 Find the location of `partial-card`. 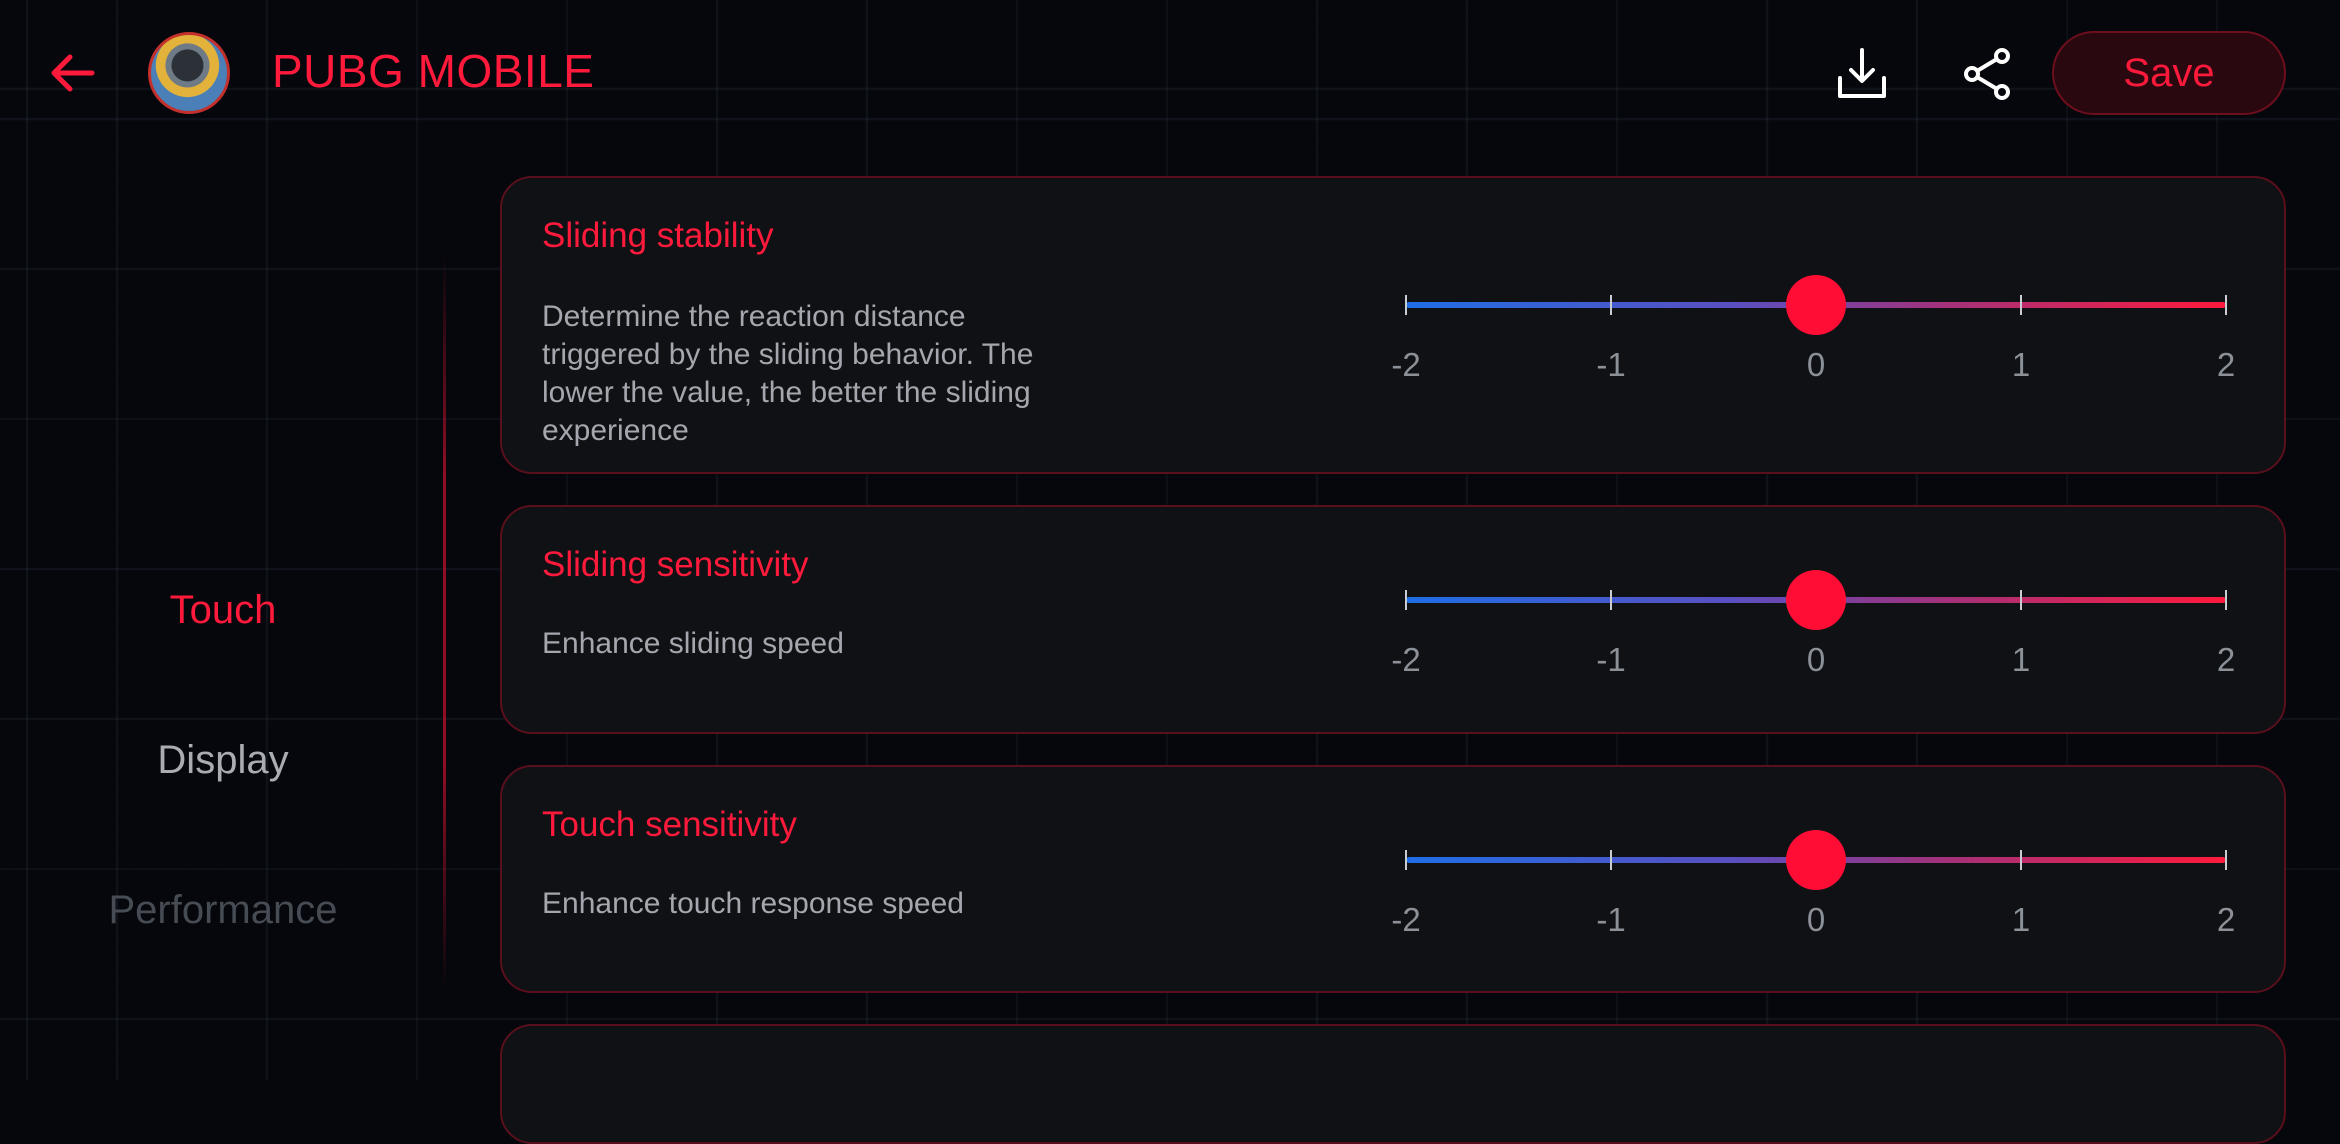

partial-card is located at coordinates (1393, 1084).